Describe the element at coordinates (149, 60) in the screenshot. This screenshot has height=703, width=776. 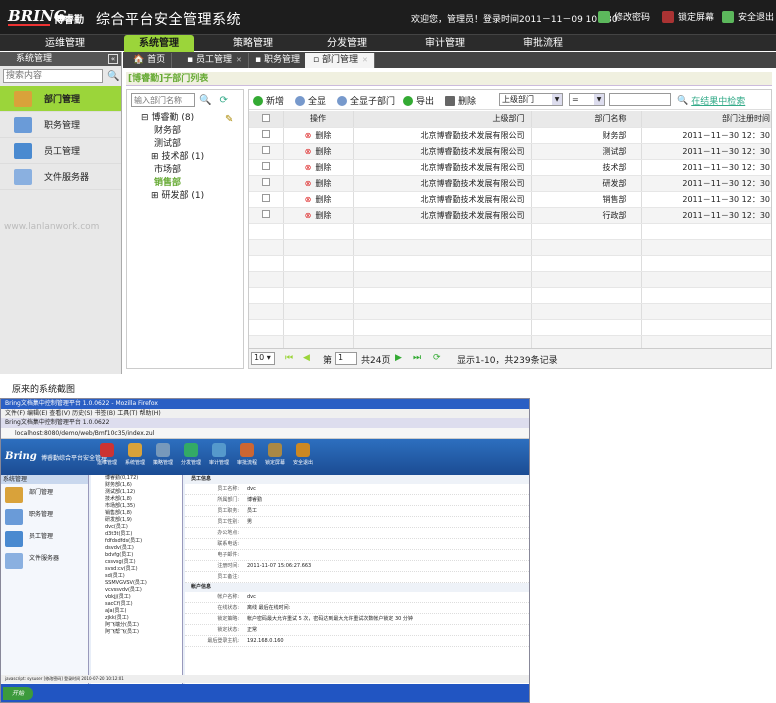
I see `tab-home: 🏠 首页` at that location.